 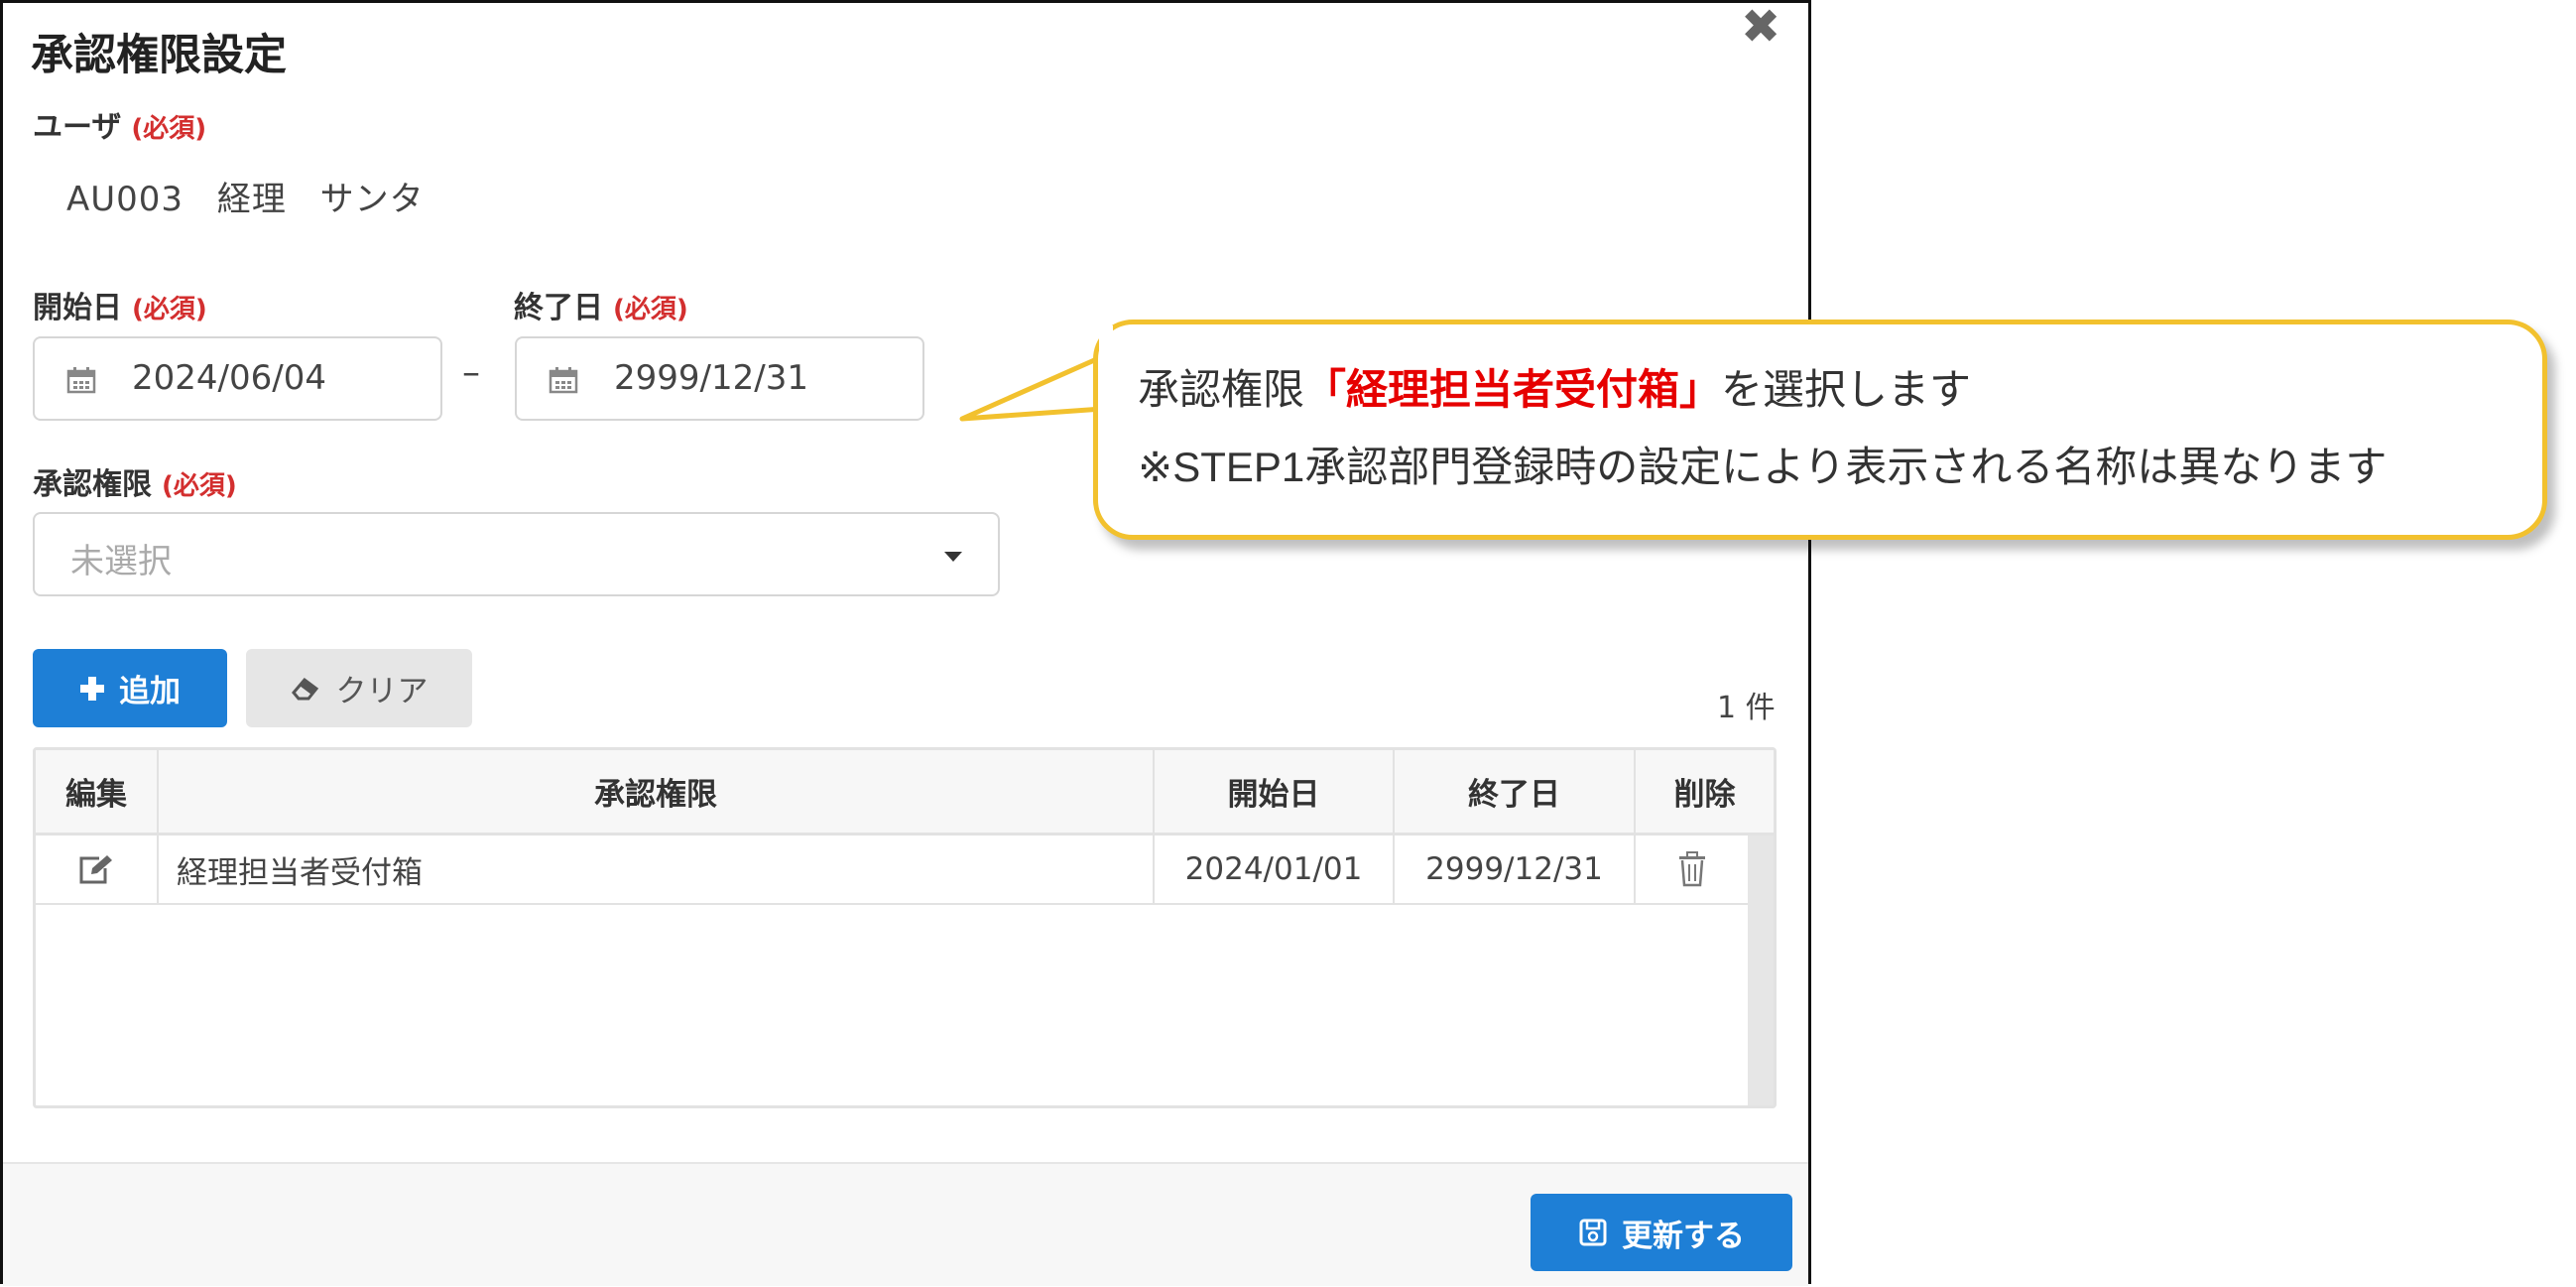 I want to click on add-button-label: 追加, so click(x=150, y=691).